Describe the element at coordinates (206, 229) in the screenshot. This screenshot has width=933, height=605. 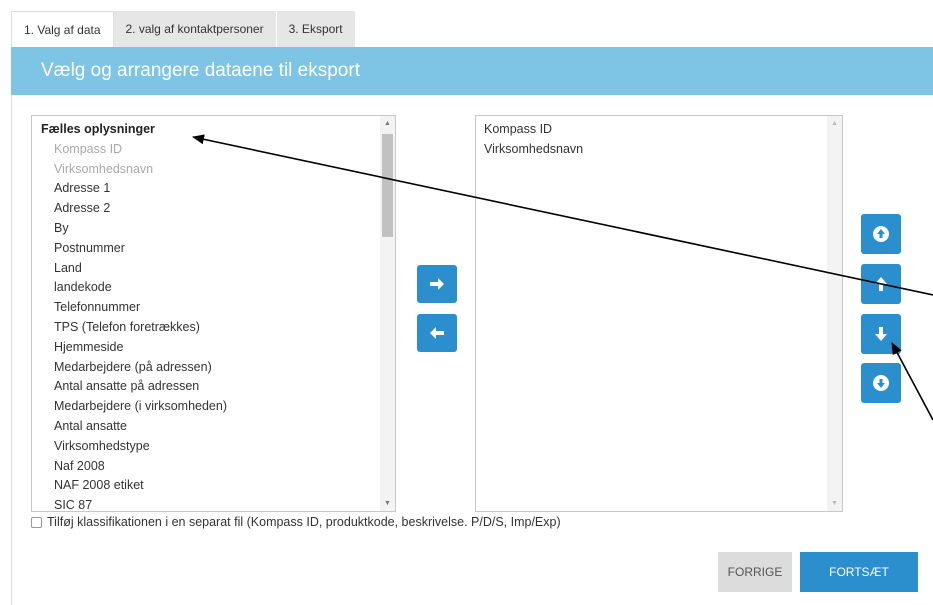
I see `list-item: By` at that location.